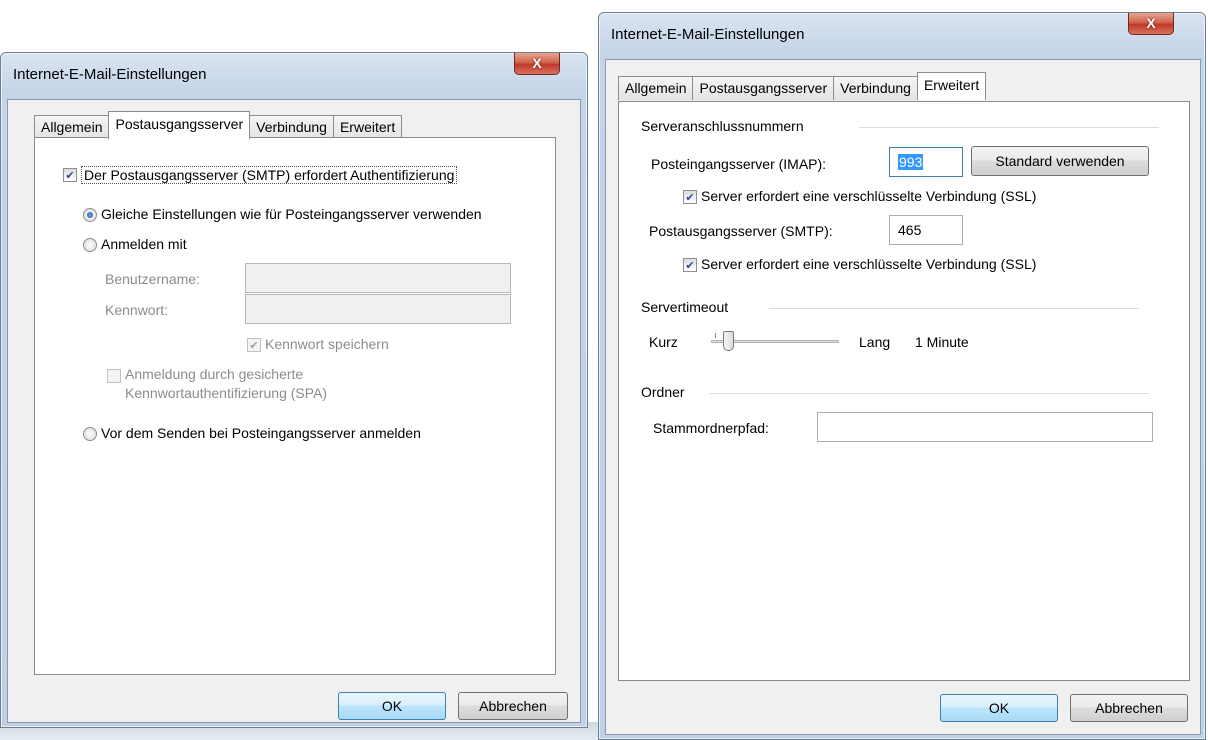 The height and width of the screenshot is (740, 1208). I want to click on left-tab-postausgangsserver: Postausgangsserver, so click(179, 125).